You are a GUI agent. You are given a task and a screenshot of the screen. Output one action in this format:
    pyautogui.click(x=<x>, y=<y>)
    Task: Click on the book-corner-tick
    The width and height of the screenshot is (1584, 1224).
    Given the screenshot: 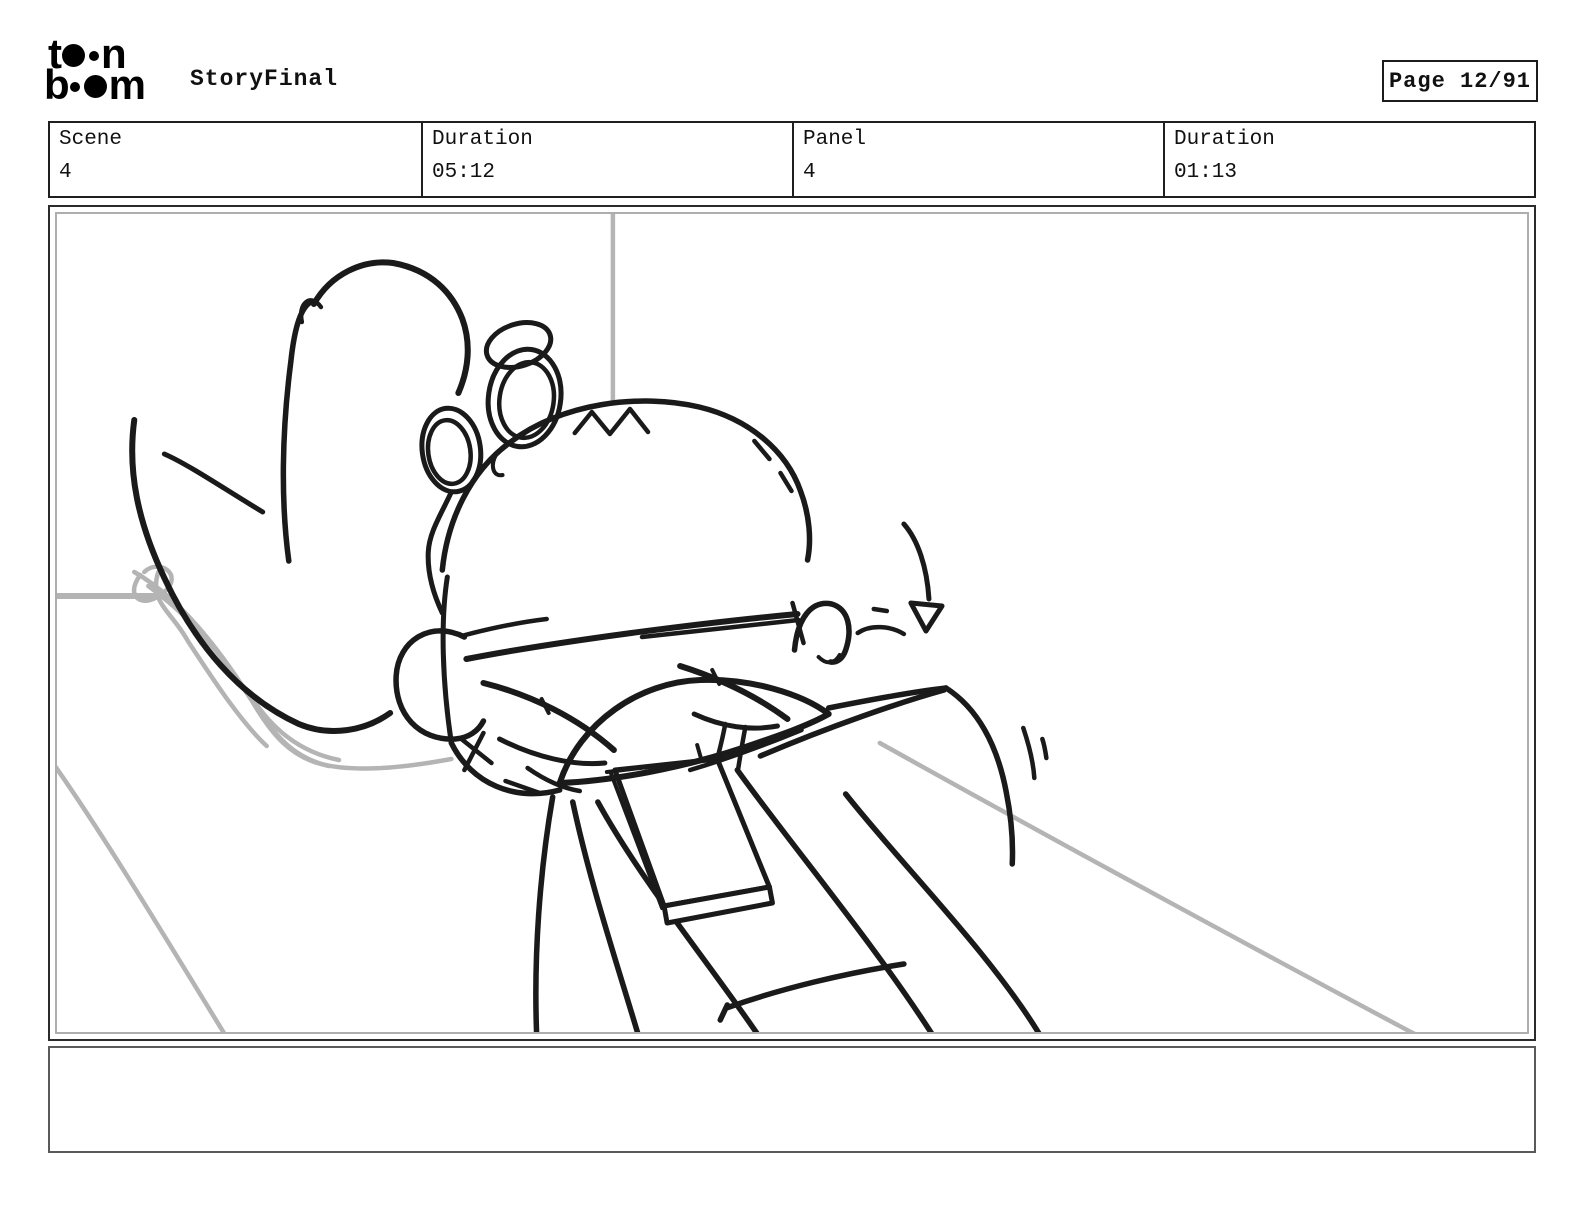 What is the action you would take?
    pyautogui.click(x=699, y=752)
    